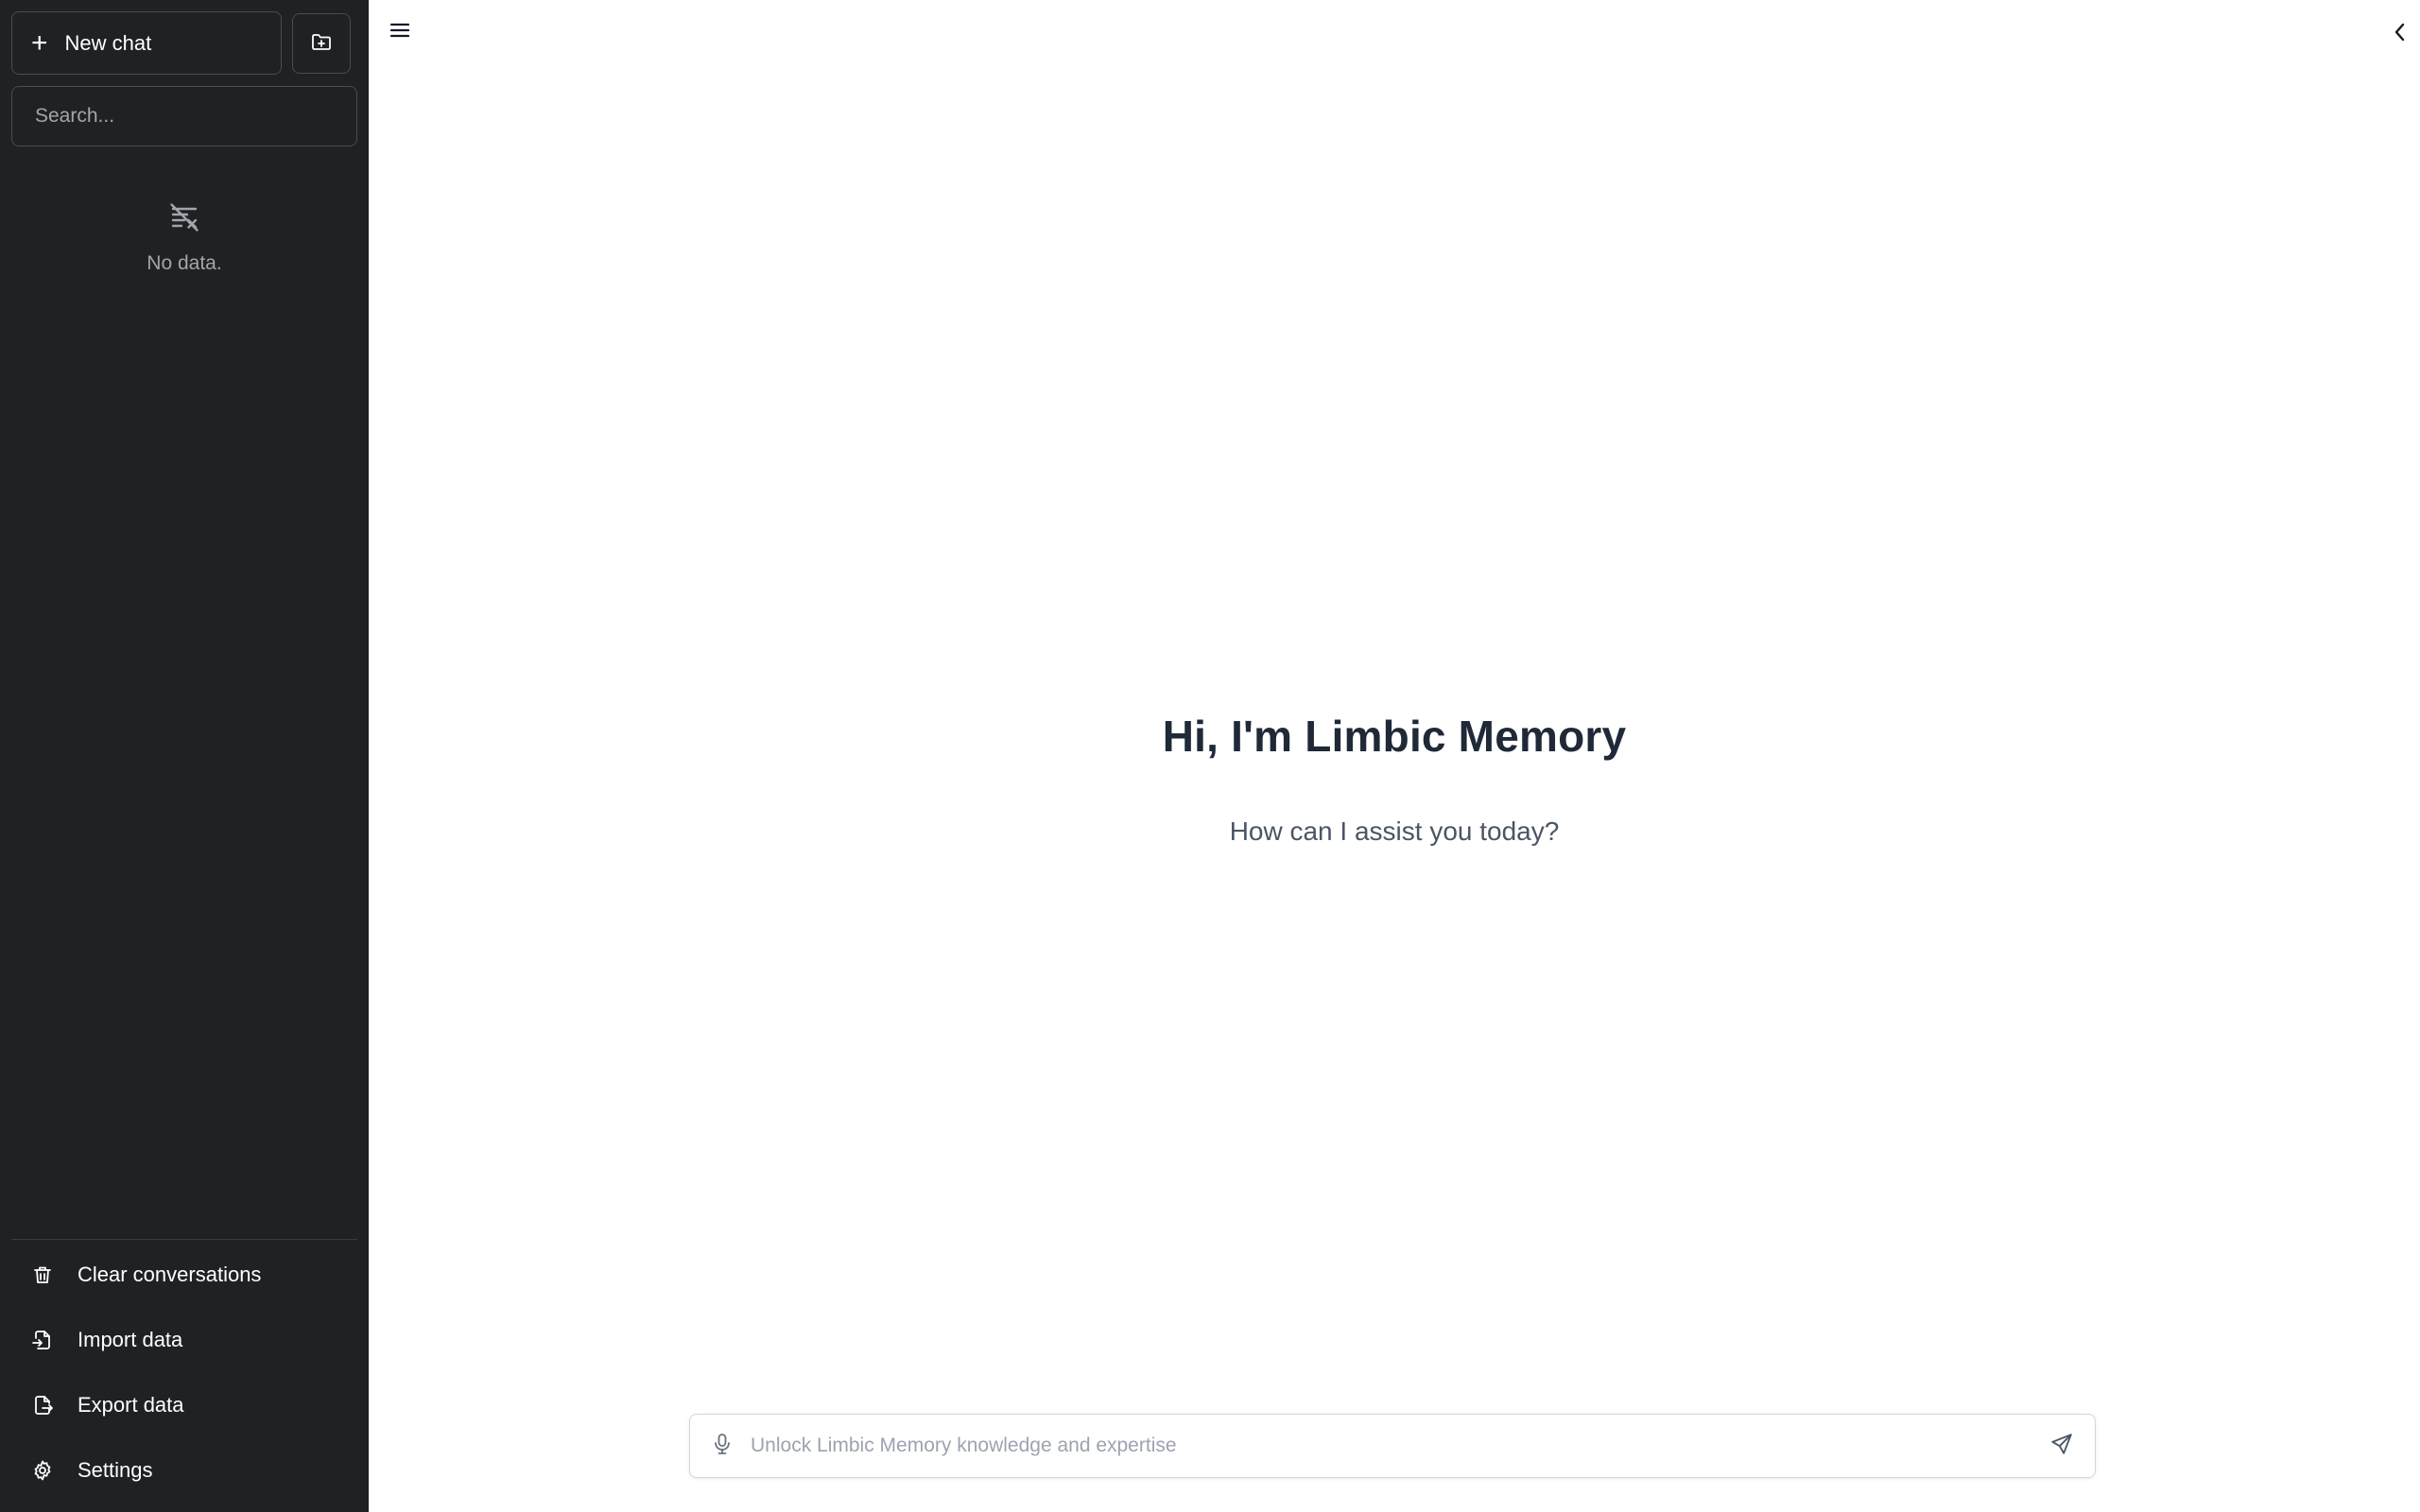 This screenshot has width=2420, height=1512. What do you see at coordinates (184, 1340) in the screenshot?
I see `import-data-button: Import data` at bounding box center [184, 1340].